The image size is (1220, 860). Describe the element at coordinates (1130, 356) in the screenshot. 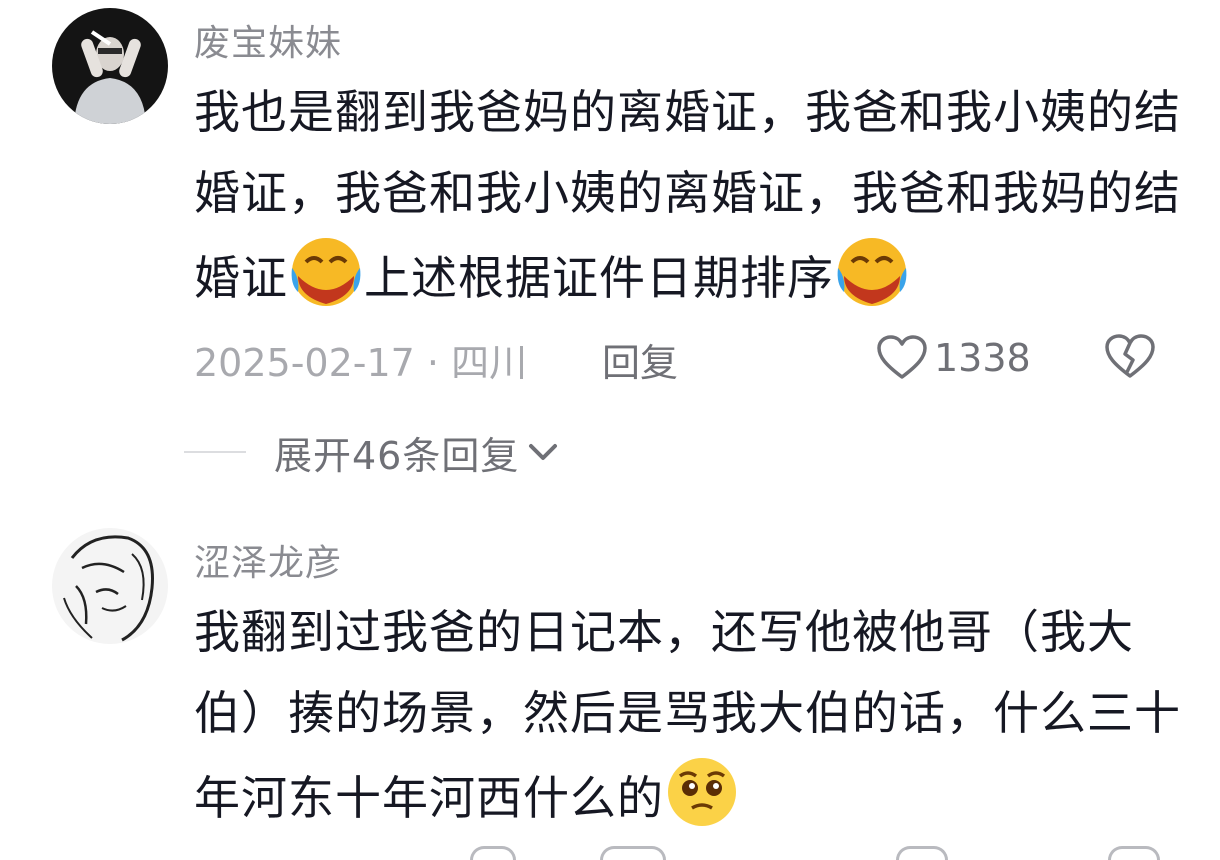

I see `broken-heart-icon` at that location.